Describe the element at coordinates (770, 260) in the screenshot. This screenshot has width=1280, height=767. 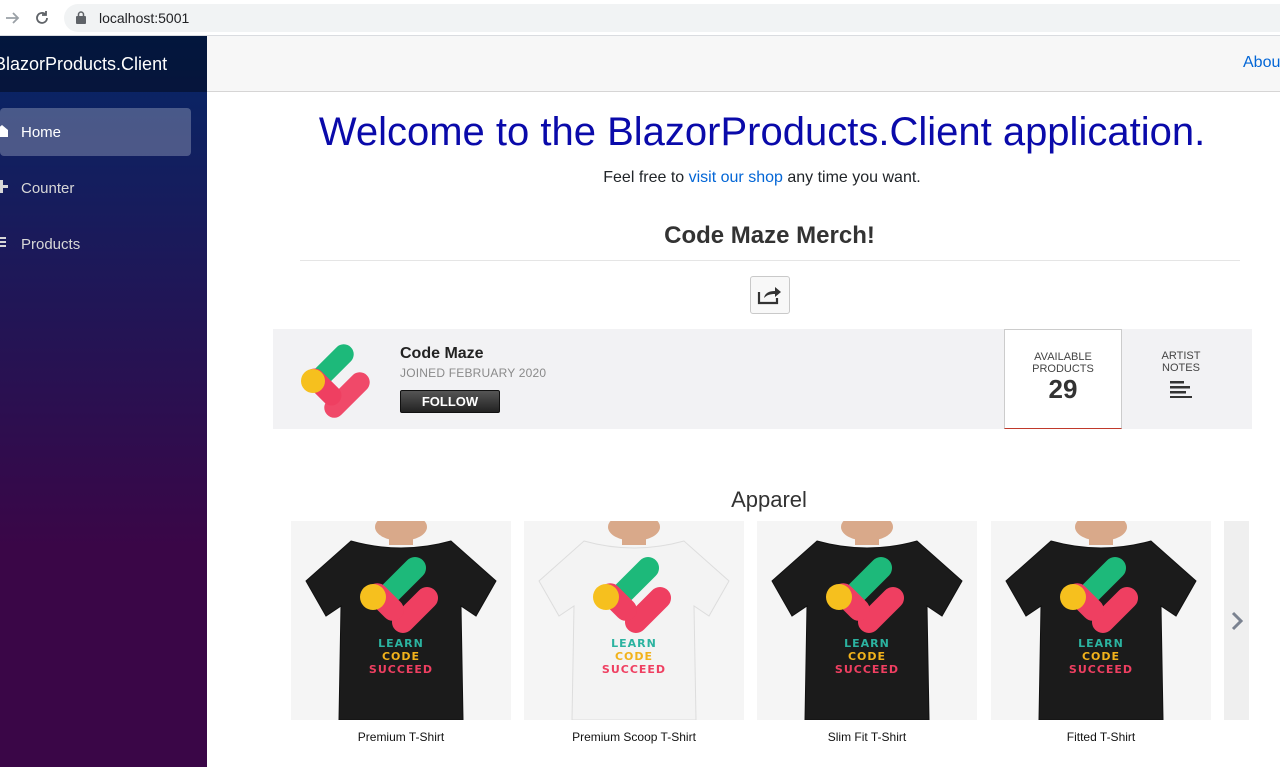
I see `divider` at that location.